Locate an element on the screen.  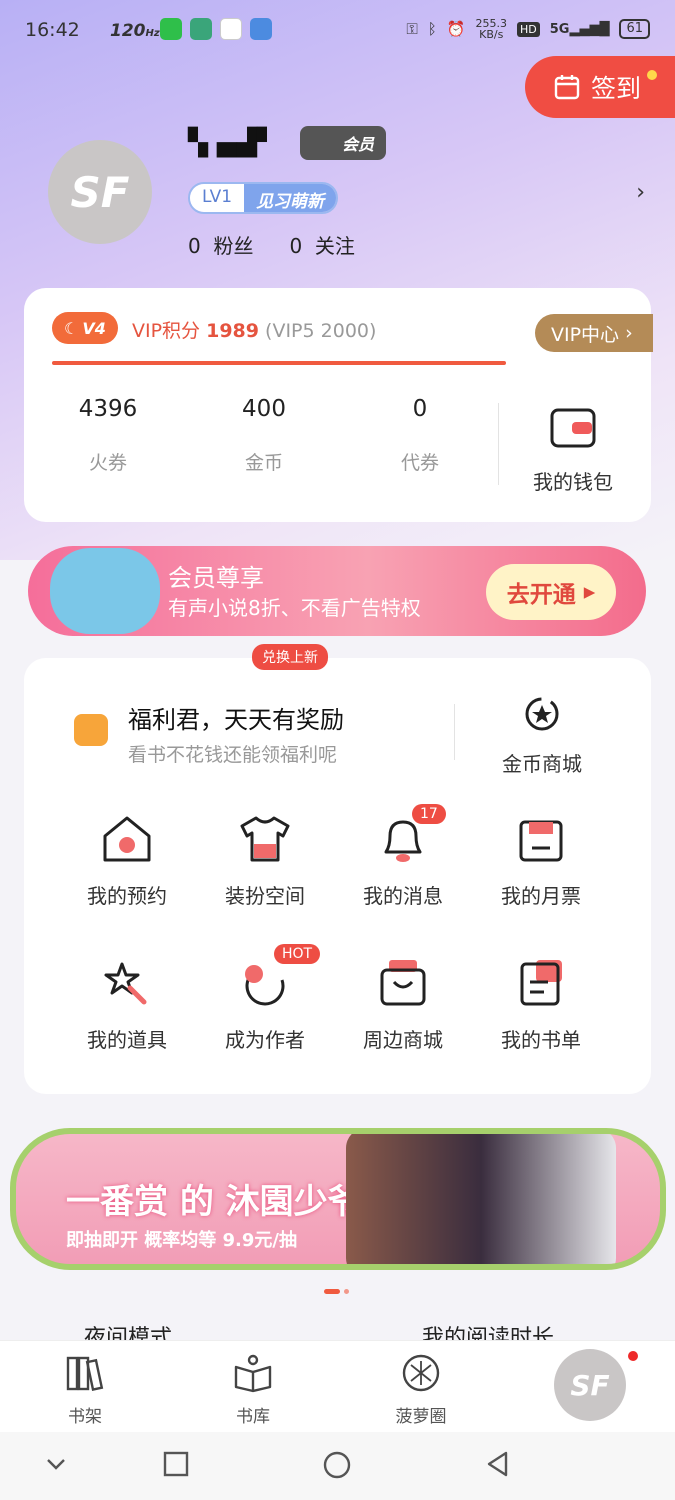
signal-icon: 5G▂▄▆█ is located at coordinates (579, 29).